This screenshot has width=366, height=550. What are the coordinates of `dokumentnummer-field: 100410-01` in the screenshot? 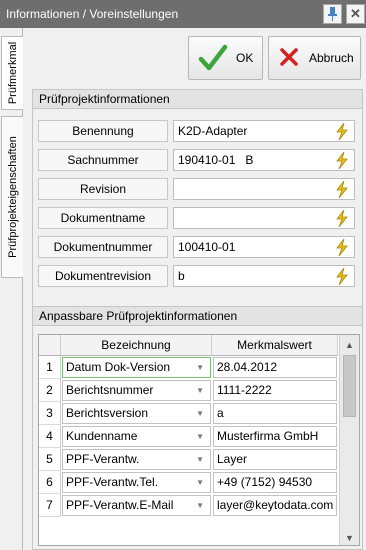 It's located at (264, 247).